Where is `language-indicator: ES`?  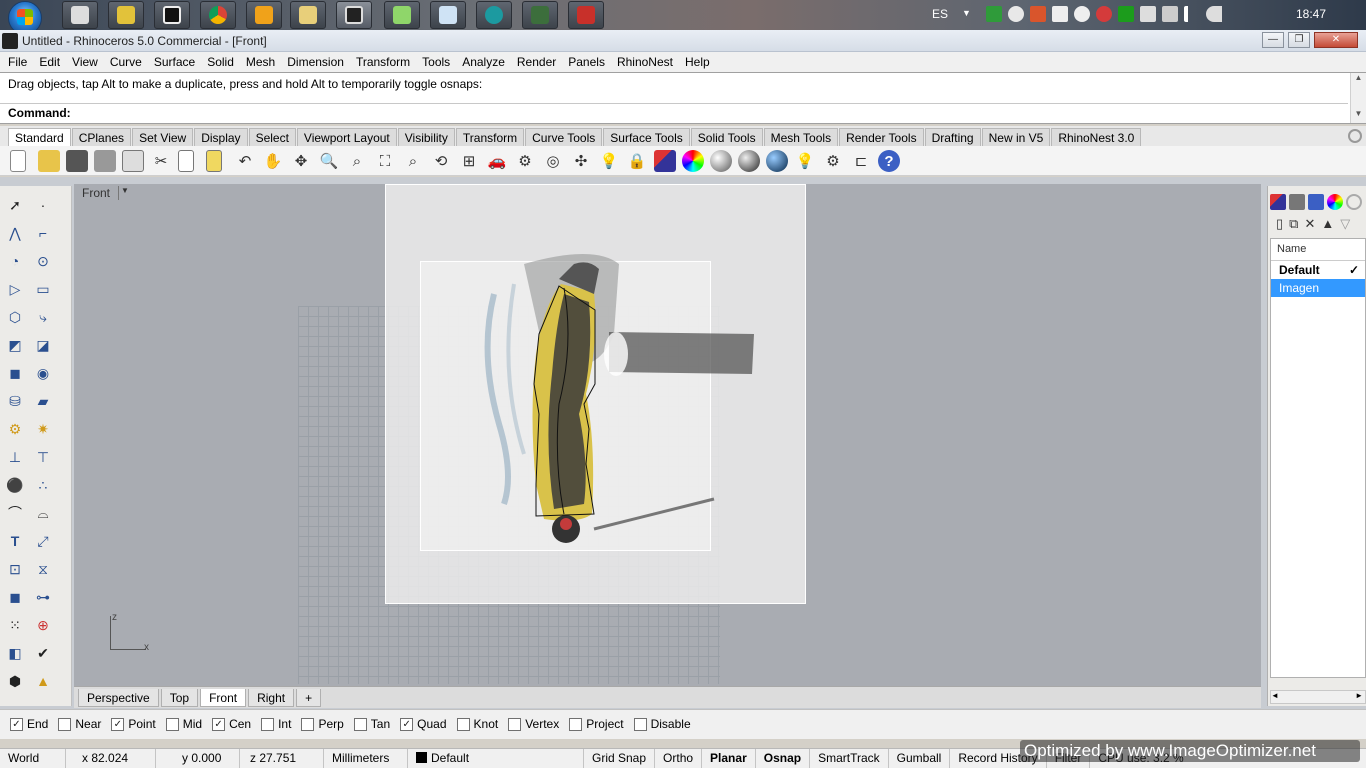 language-indicator: ES is located at coordinates (940, 14).